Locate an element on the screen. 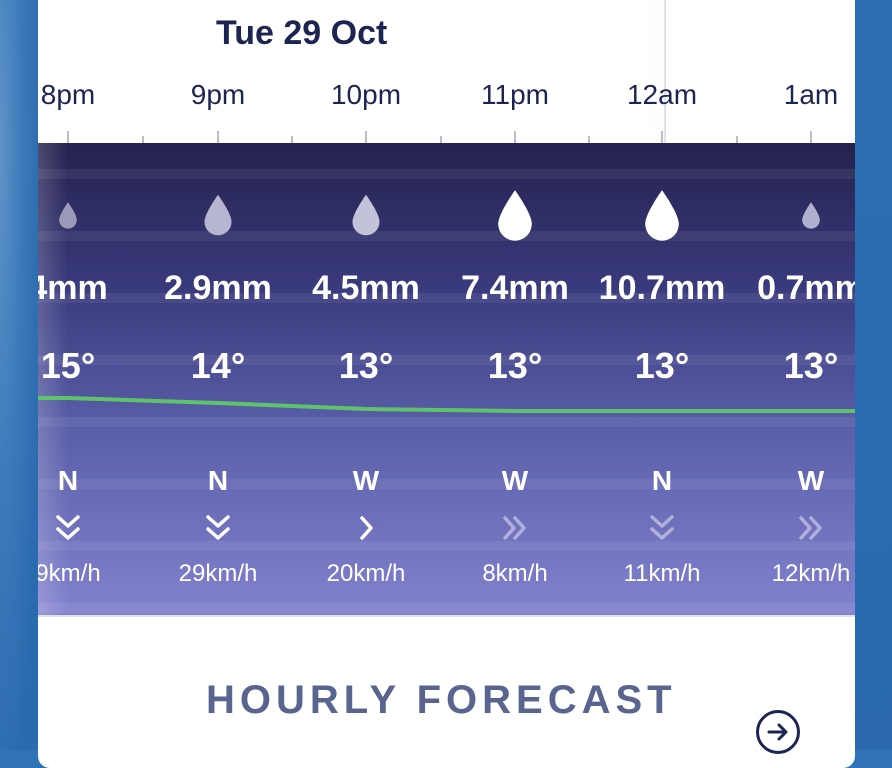  precipitation-amount: 10.7mm is located at coordinates (662, 288).